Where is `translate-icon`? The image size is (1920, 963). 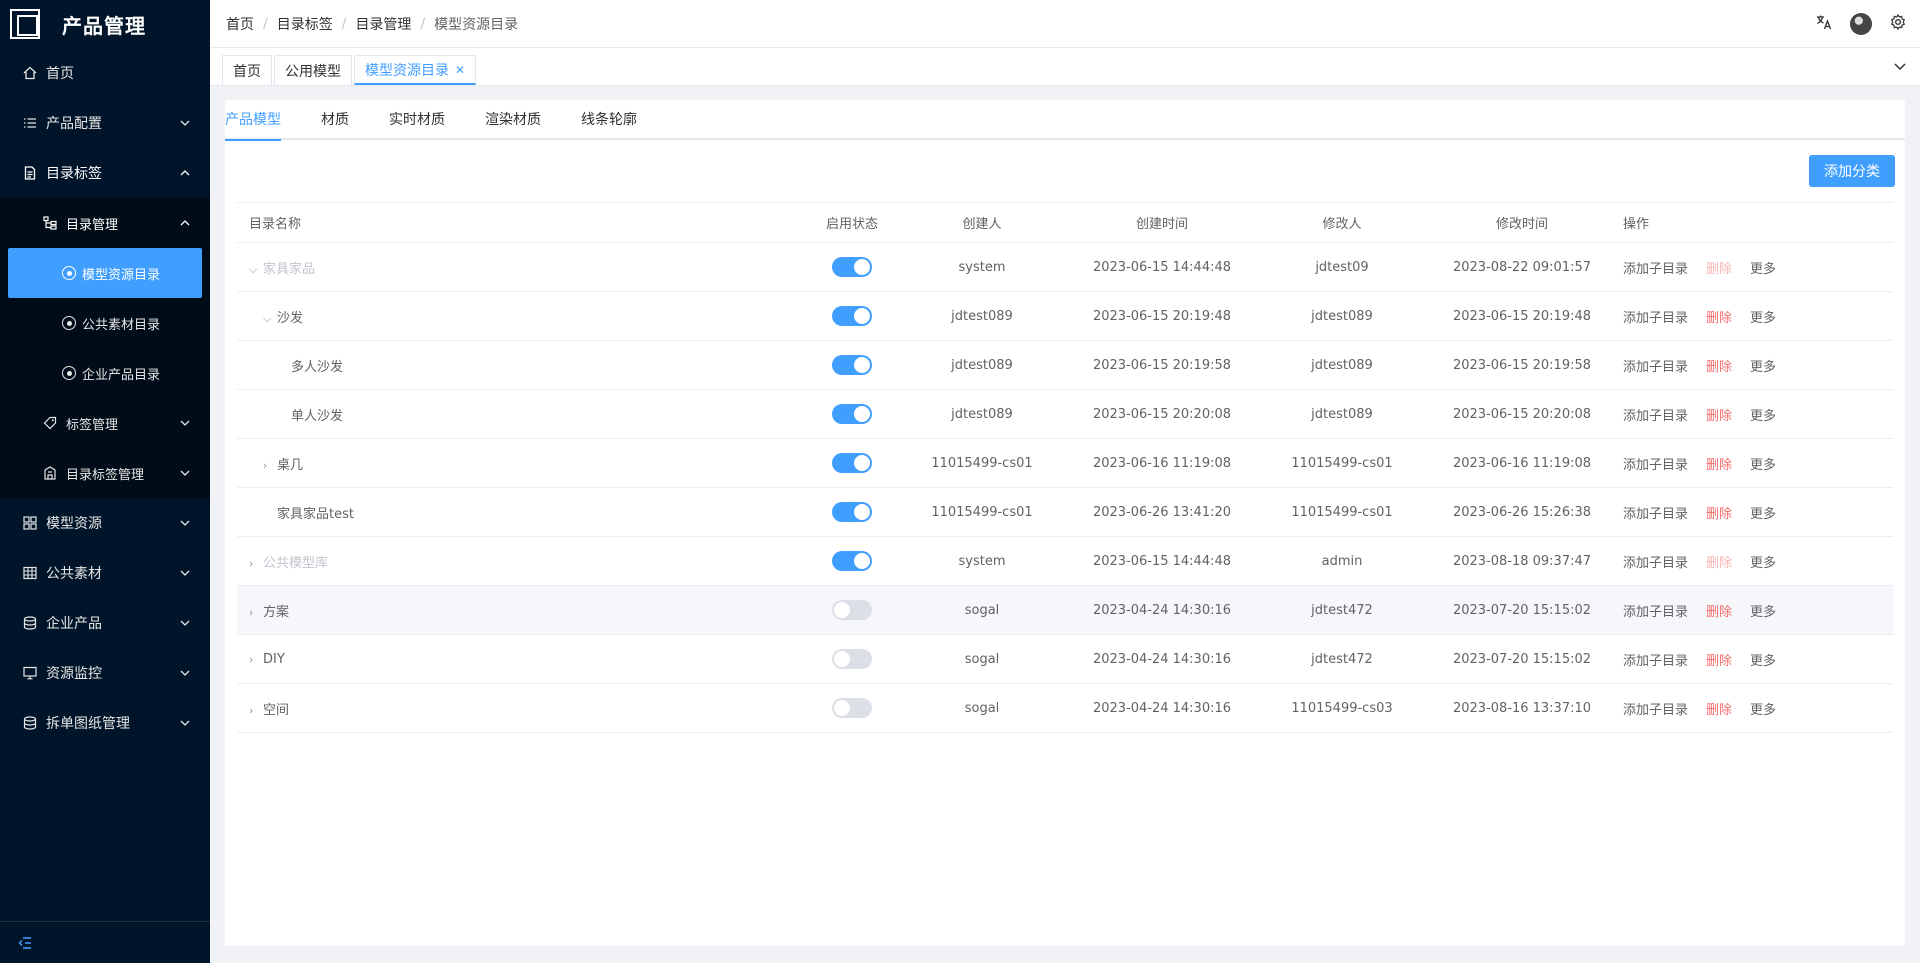 translate-icon is located at coordinates (1824, 24).